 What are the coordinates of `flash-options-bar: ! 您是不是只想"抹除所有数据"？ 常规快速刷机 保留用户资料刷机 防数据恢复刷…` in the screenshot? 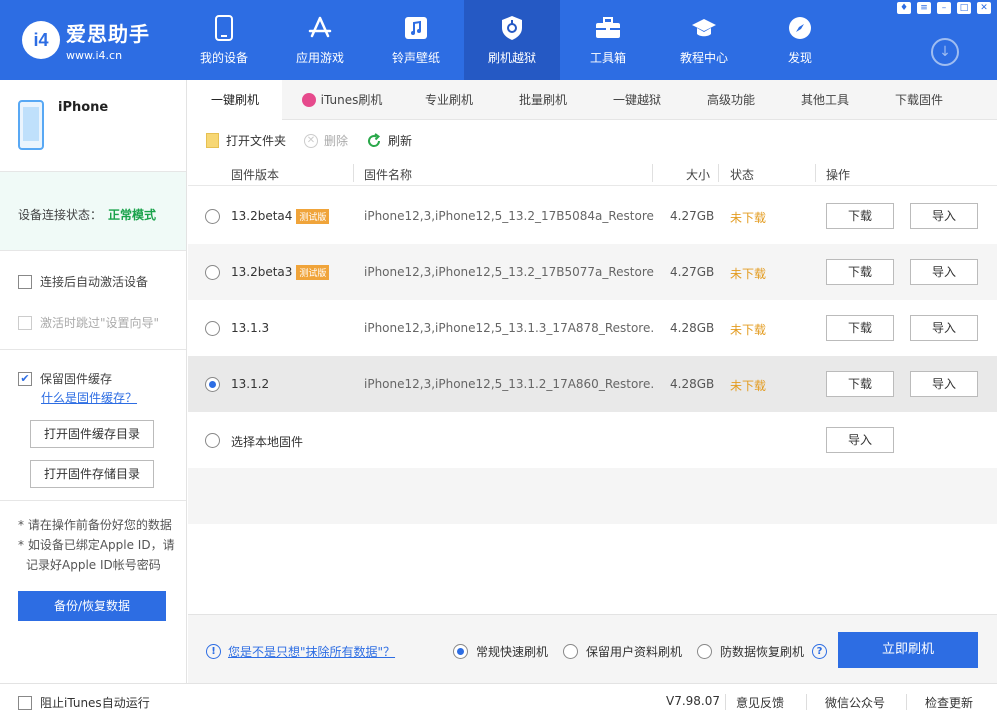 It's located at (592, 648).